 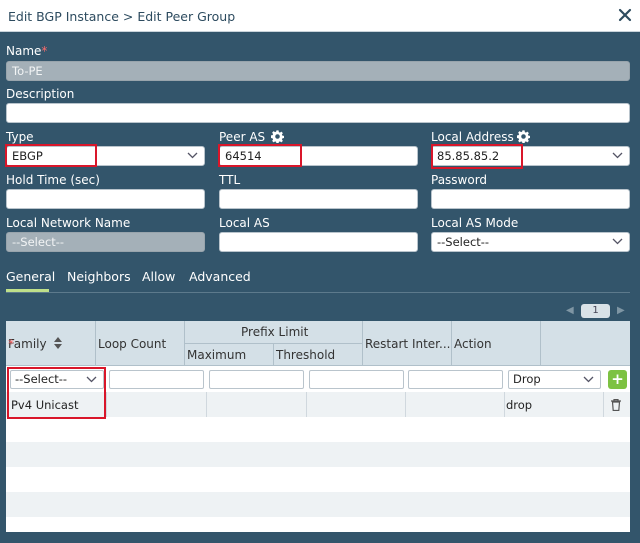 I want to click on plus-icon: +, so click(x=617, y=379).